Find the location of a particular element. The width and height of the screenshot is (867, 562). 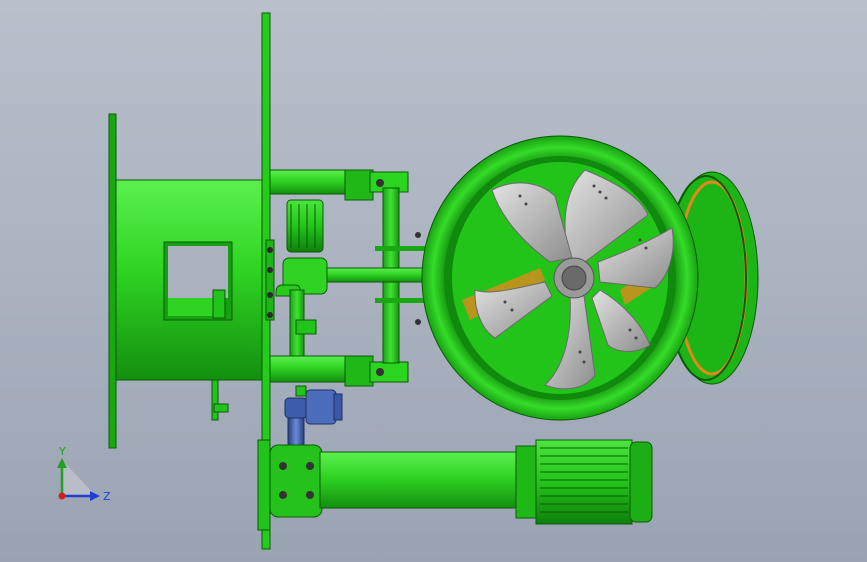

lower-pump is located at coordinates (455, 485).